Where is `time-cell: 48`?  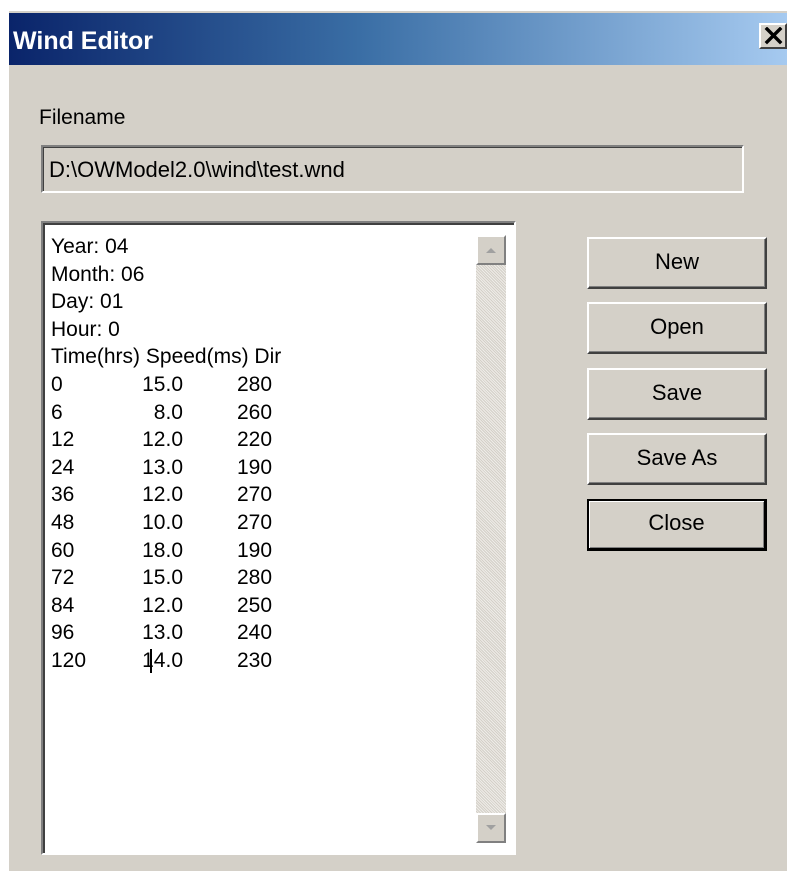
time-cell: 48 is located at coordinates (63, 522).